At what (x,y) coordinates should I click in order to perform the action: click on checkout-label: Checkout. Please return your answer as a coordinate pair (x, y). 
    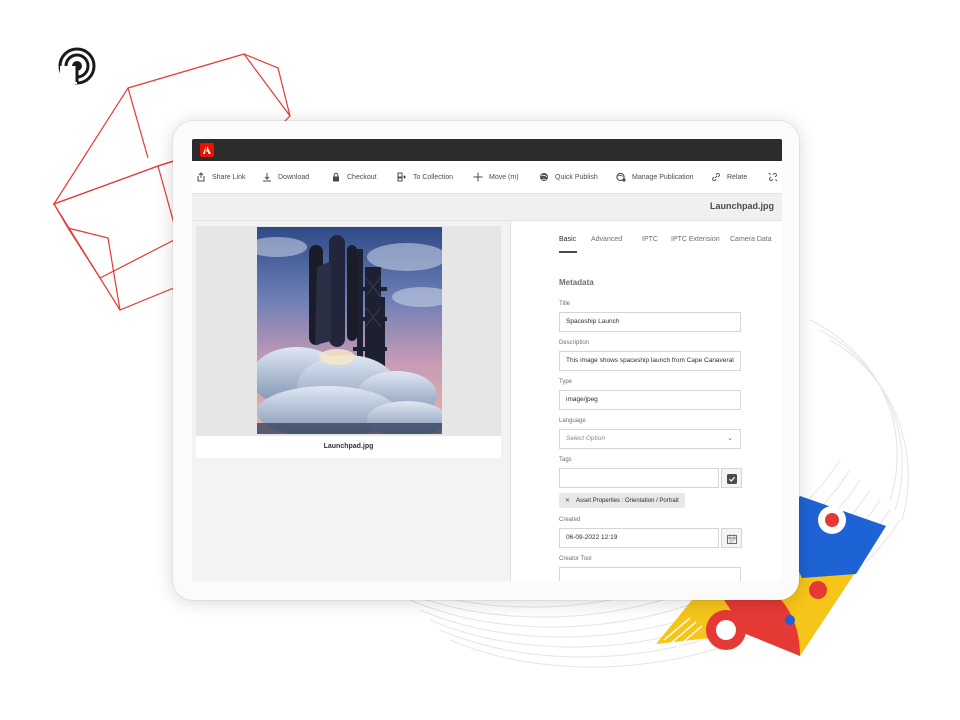
    Looking at the image, I should click on (362, 177).